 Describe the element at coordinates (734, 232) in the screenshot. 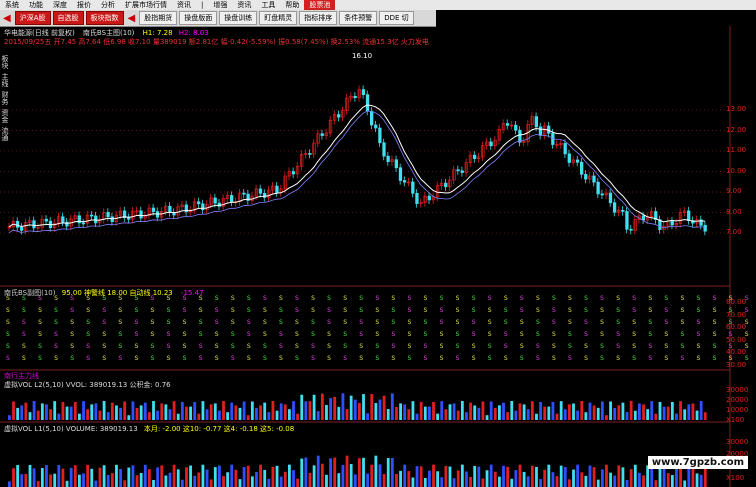

I see `axis-tick-label: 7.00` at that location.